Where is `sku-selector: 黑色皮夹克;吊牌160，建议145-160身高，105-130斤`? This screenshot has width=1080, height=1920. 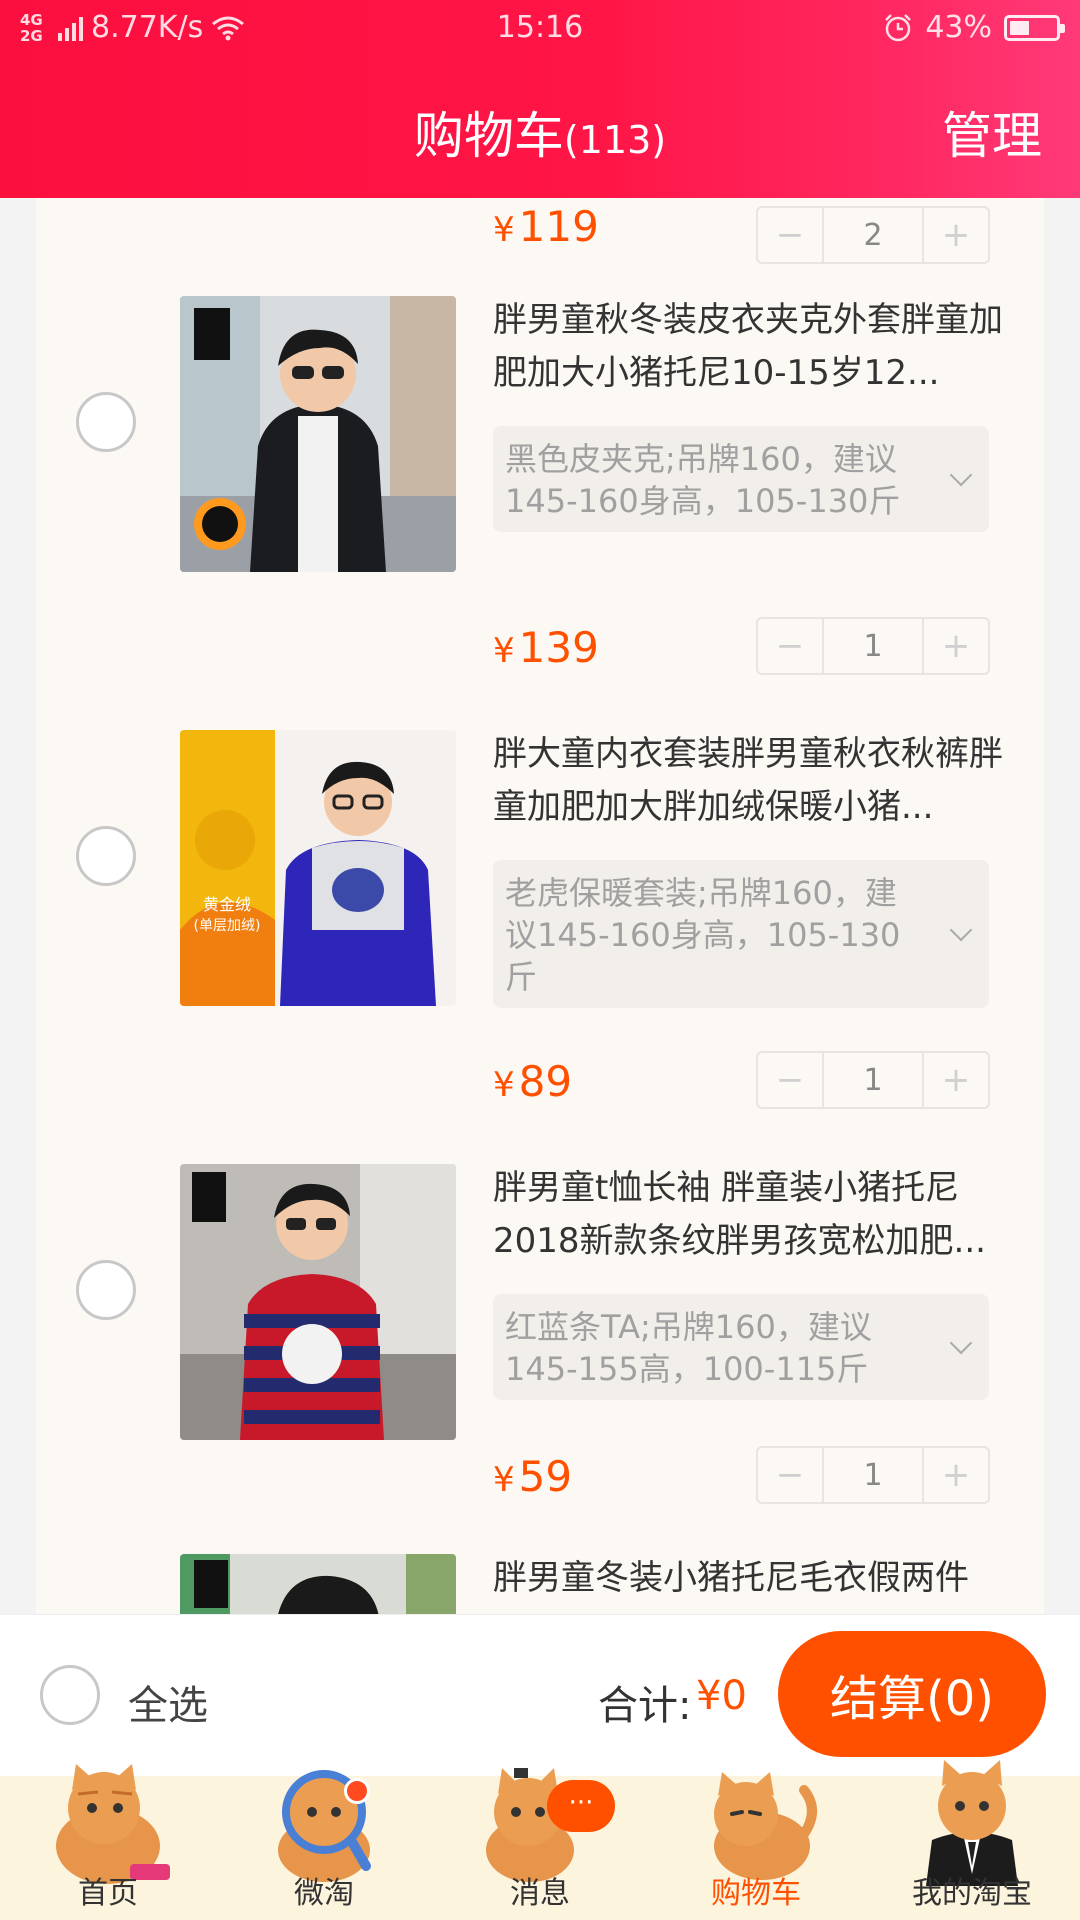
sku-selector: 黑色皮夹克;吊牌160，建议145-160身高，105-130斤 is located at coordinates (741, 479).